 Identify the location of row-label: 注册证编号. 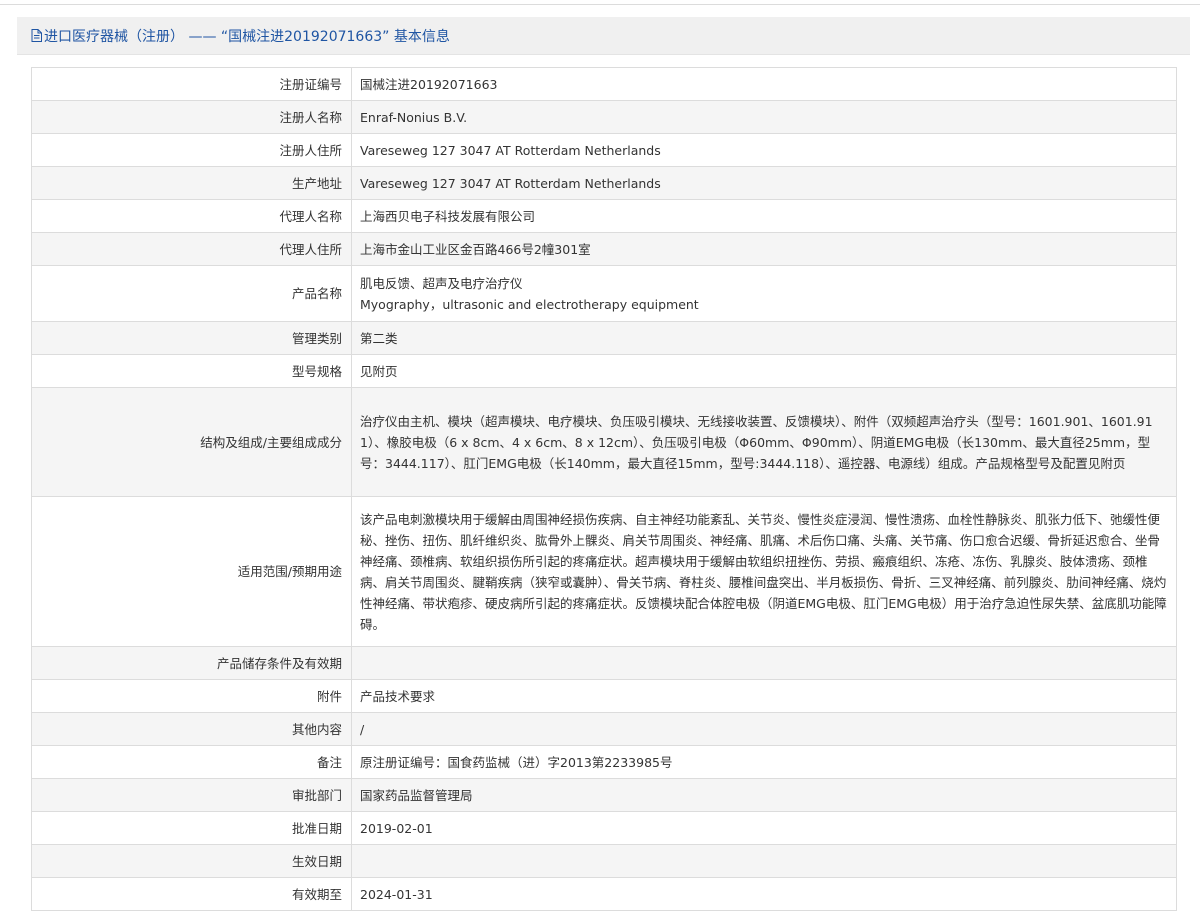
(191, 84).